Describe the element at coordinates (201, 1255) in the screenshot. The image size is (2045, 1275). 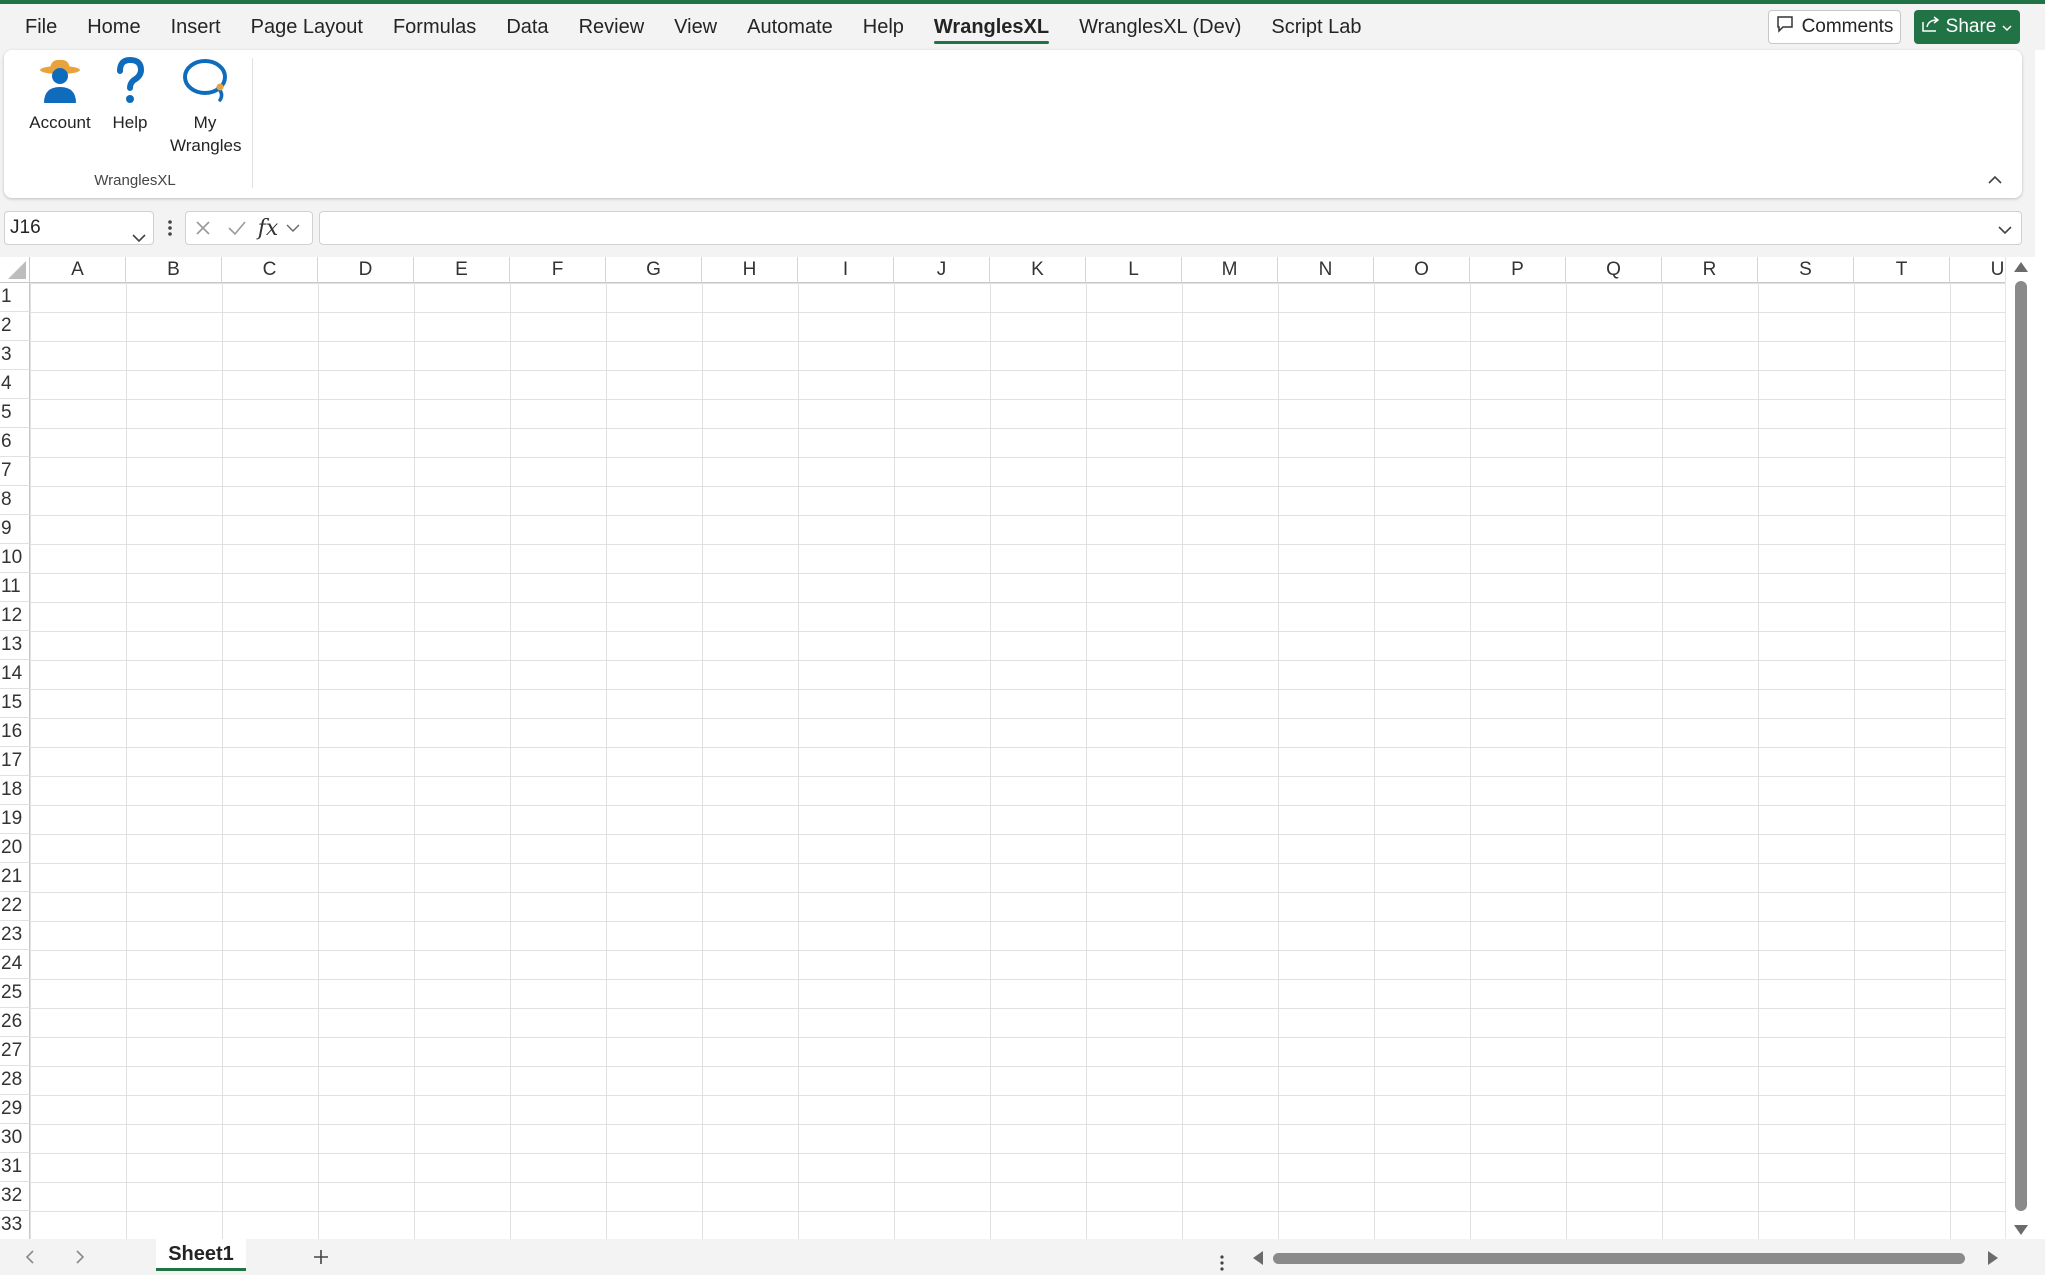
I see `sheet-tab: Sheet1` at that location.